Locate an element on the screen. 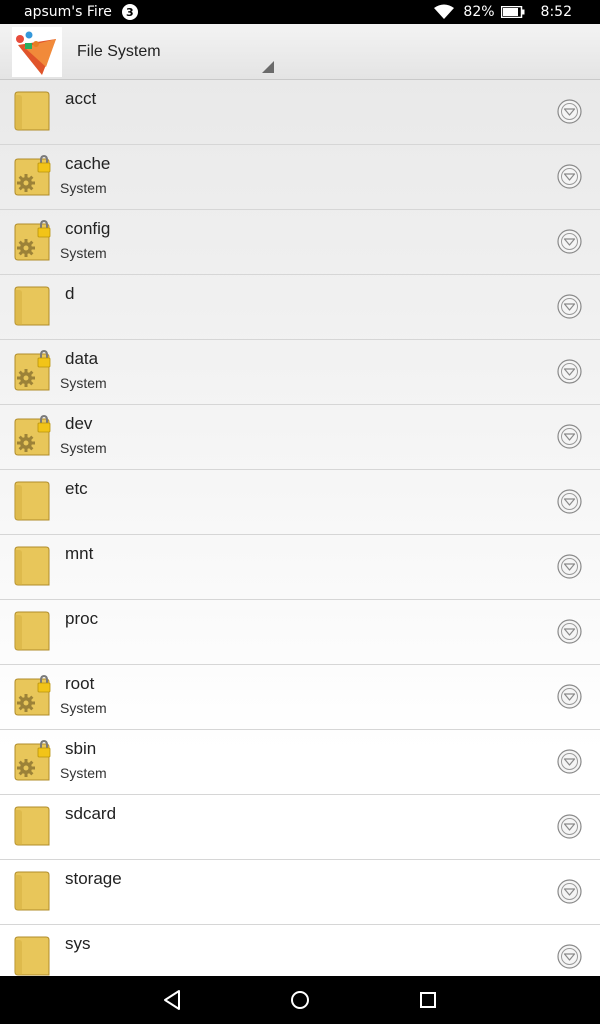  status-bar: apsum's Fire 3 82% 8:52 is located at coordinates (300, 12).